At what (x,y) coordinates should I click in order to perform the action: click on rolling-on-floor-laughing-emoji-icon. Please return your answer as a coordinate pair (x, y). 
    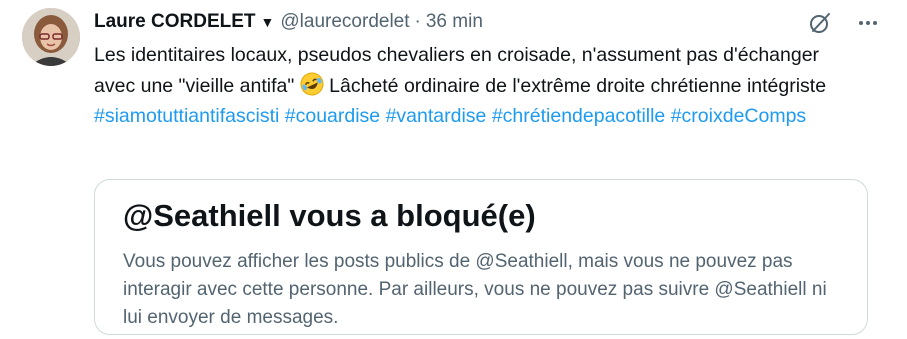
    Looking at the image, I should click on (312, 84).